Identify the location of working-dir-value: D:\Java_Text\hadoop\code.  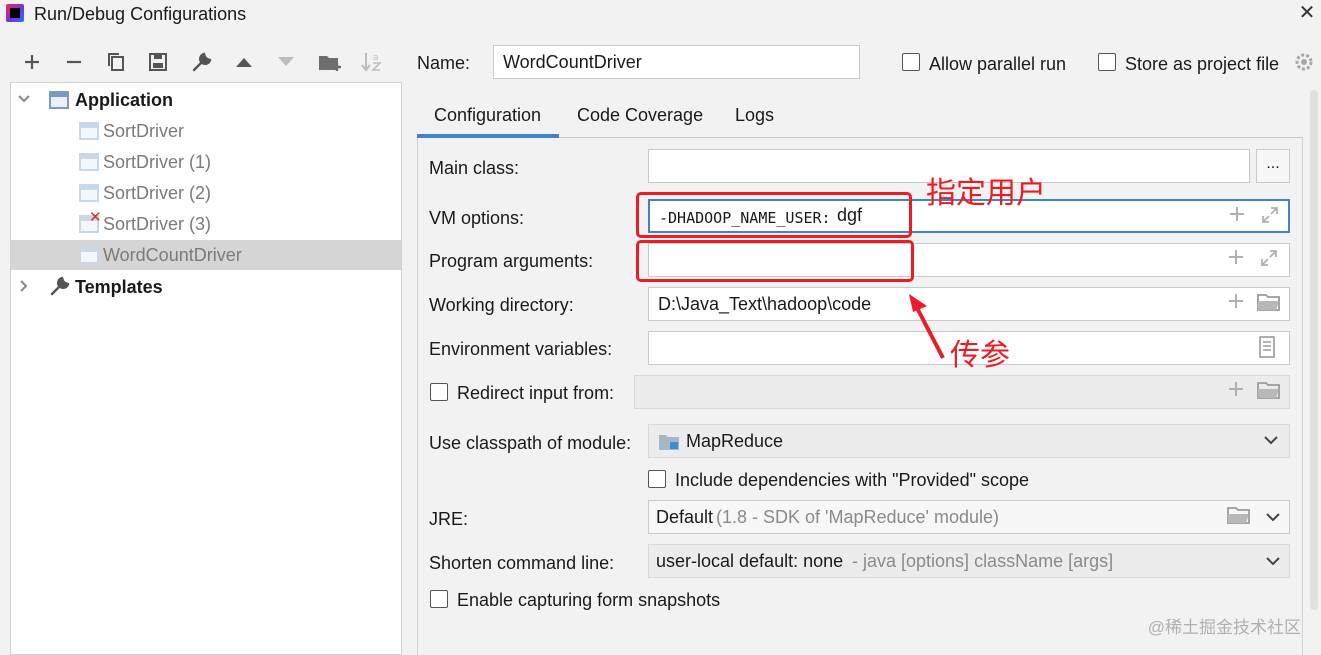
(765, 304).